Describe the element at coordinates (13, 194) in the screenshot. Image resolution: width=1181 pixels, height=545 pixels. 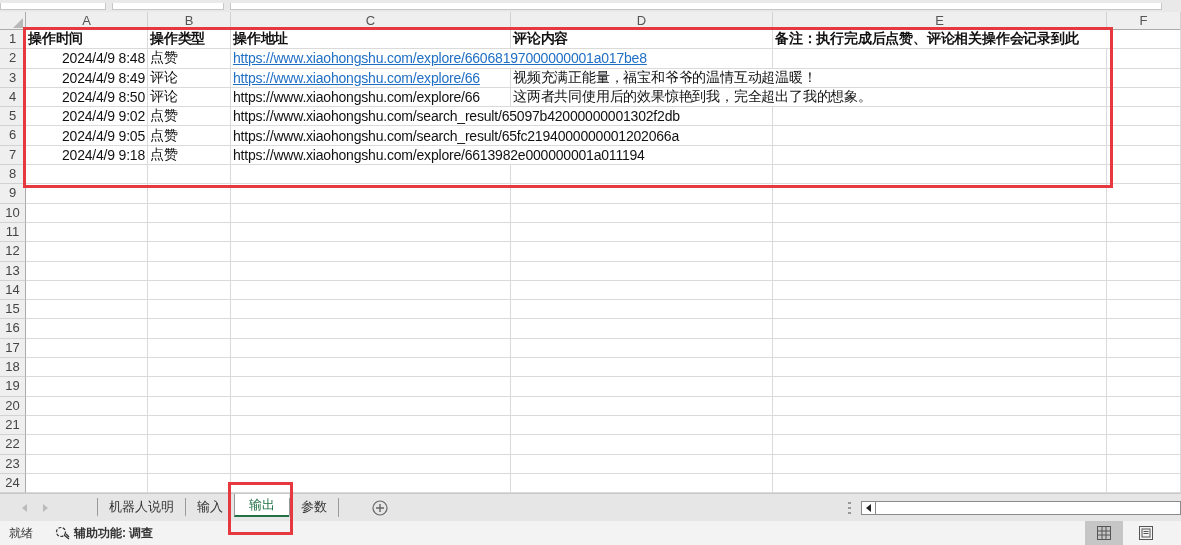
I see `row-number: 9` at that location.